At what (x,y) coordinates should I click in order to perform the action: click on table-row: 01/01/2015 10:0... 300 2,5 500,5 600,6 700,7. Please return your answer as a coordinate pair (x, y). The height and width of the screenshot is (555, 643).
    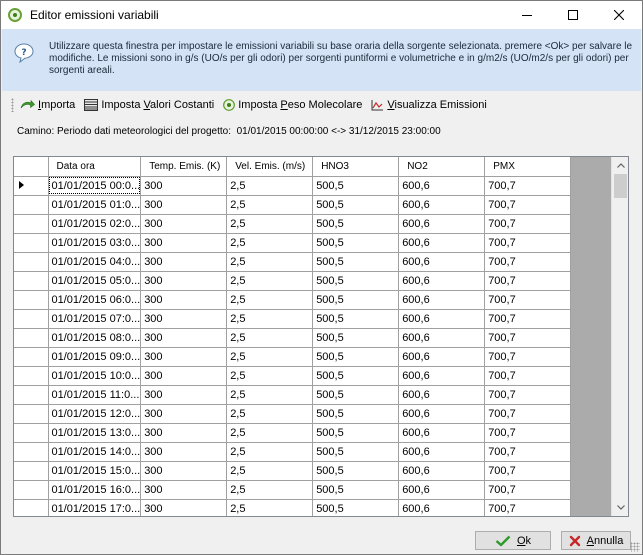
    Looking at the image, I should click on (293, 376).